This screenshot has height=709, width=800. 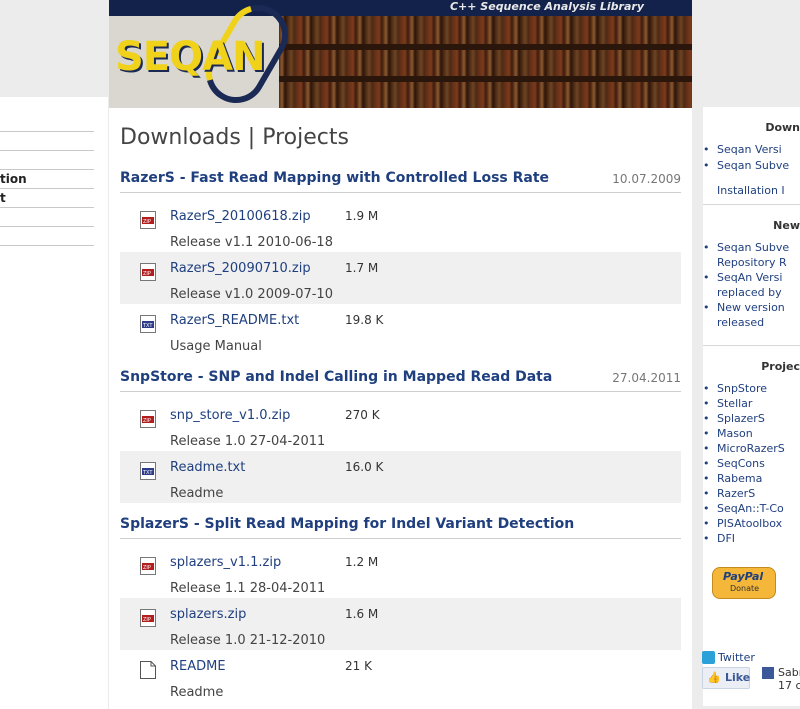 I want to click on file-size: 1.6 M, so click(x=362, y=614).